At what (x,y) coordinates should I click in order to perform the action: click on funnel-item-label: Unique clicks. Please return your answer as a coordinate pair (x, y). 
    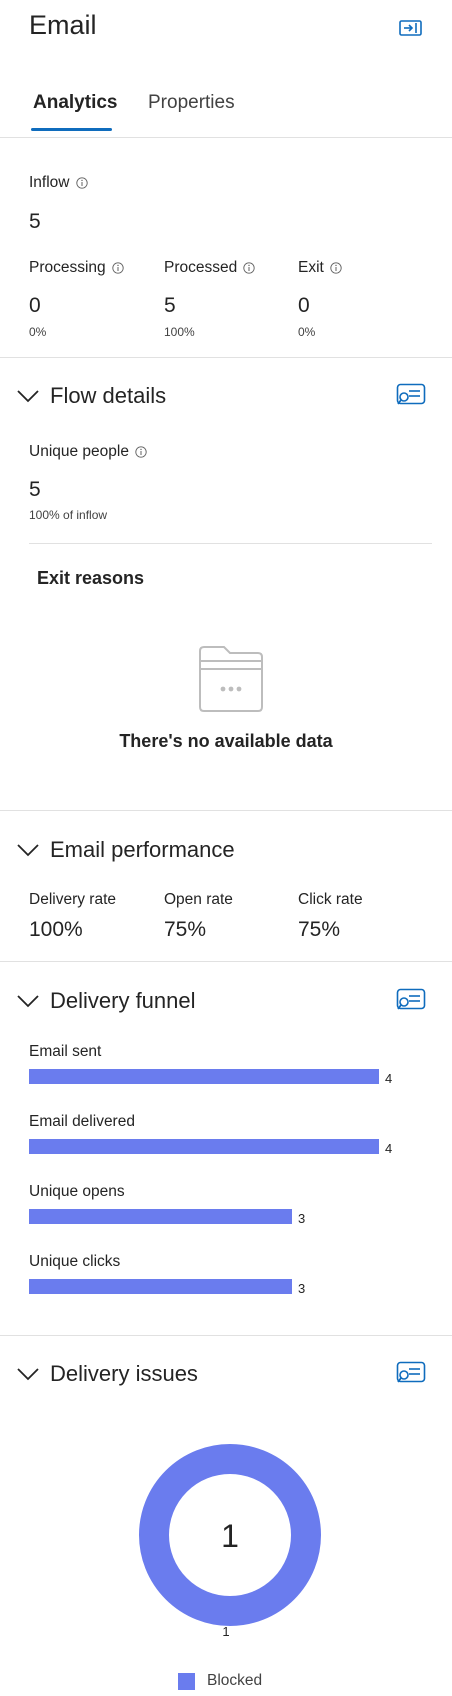
    Looking at the image, I should click on (75, 1261).